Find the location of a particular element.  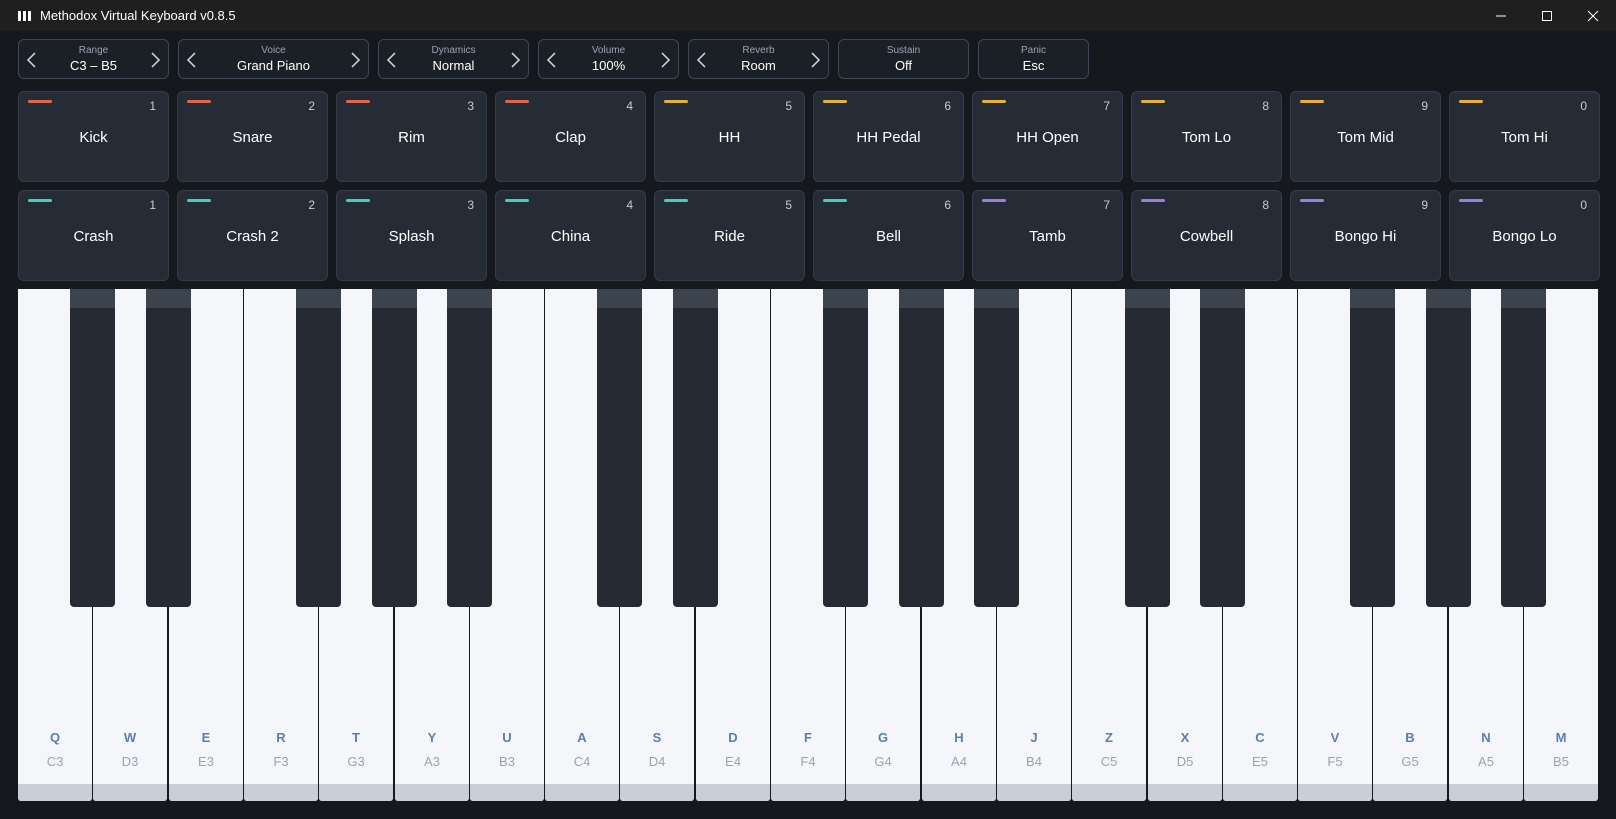

pad-name: Clap is located at coordinates (570, 137).